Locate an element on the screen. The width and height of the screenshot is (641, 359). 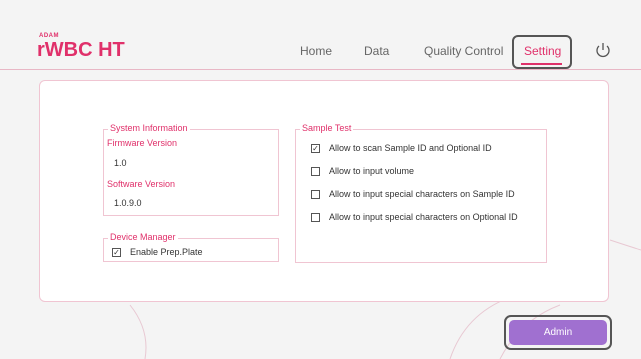
software-version-value: 1.0.9.0 is located at coordinates (128, 203).